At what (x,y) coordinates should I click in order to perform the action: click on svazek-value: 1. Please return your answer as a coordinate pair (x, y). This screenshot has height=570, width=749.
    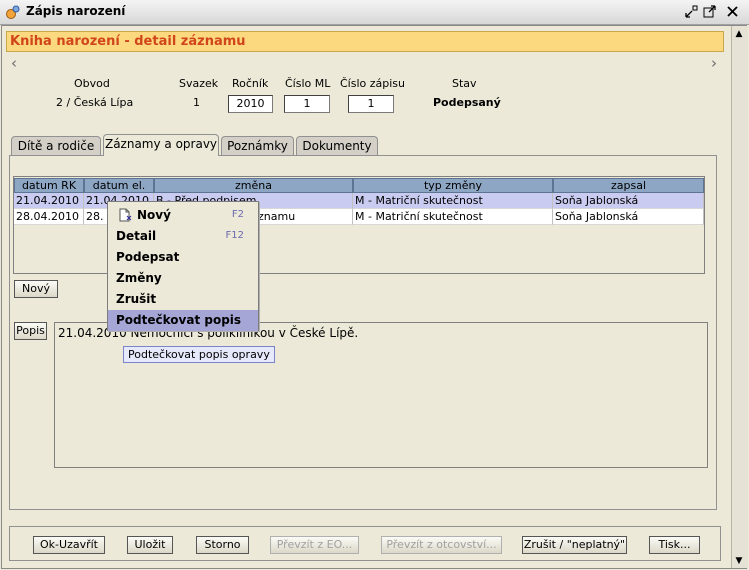
    Looking at the image, I should click on (196, 102).